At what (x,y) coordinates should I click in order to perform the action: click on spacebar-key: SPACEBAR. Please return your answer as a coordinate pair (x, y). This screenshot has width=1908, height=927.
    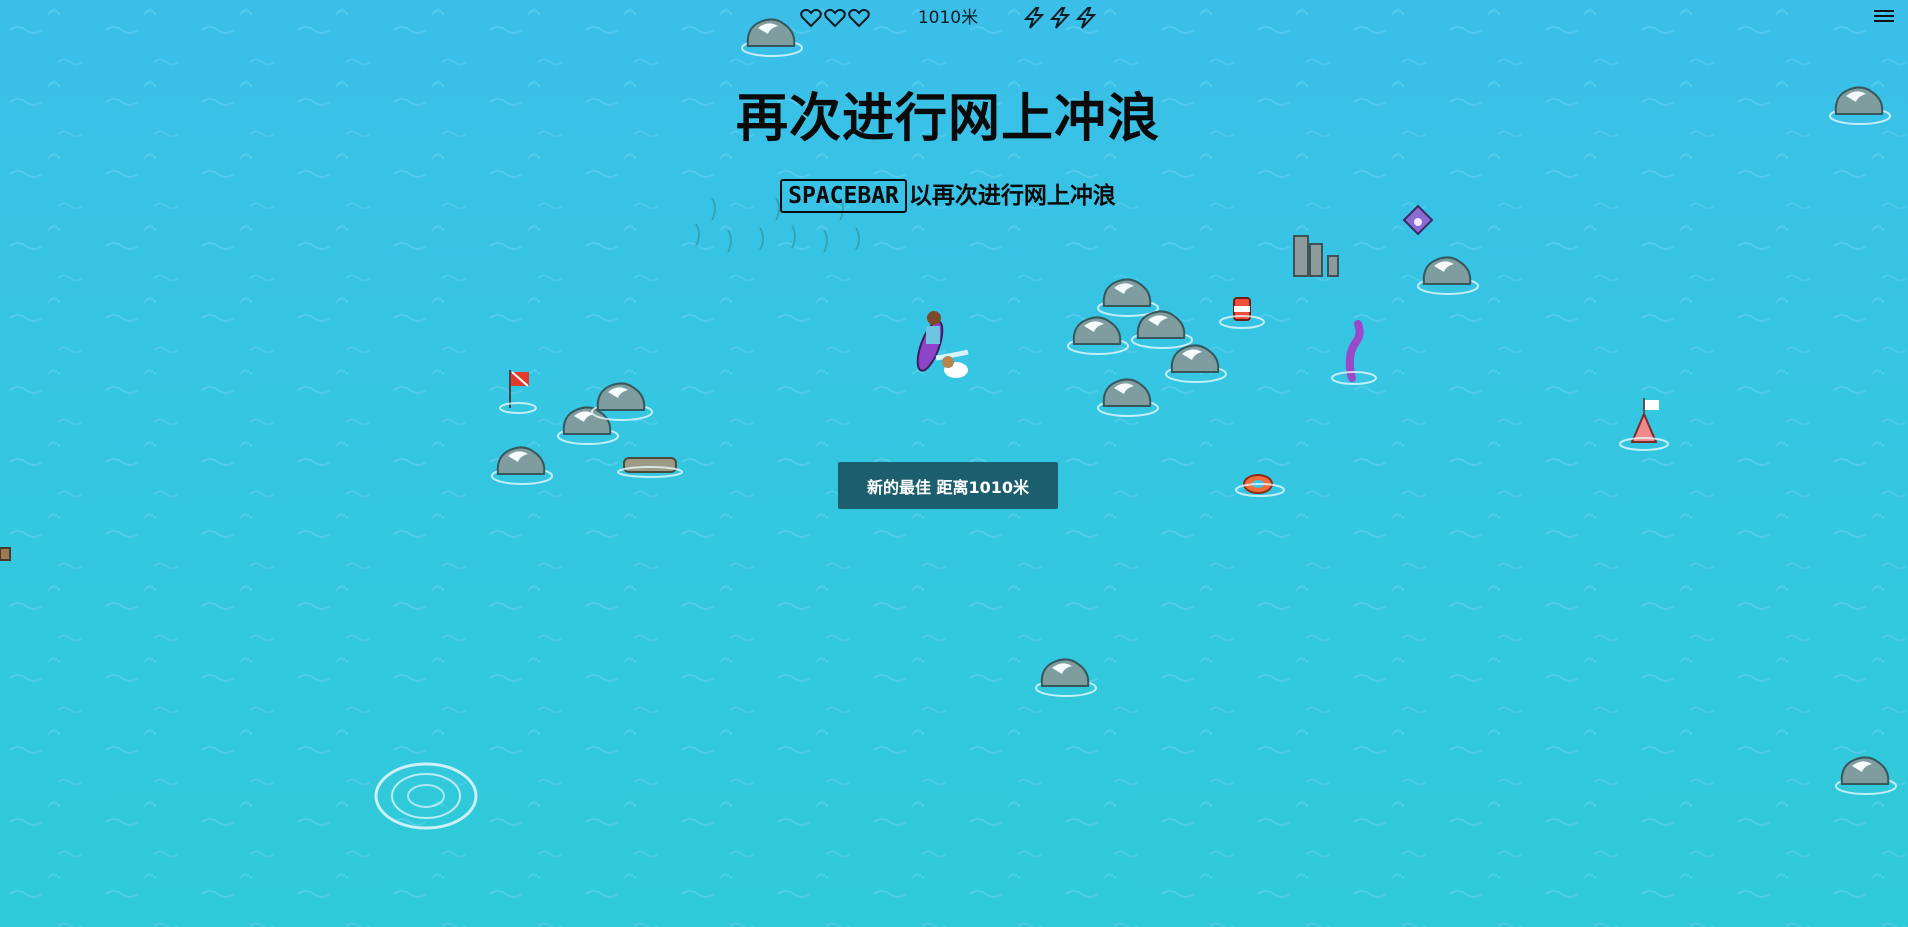
    Looking at the image, I should click on (843, 196).